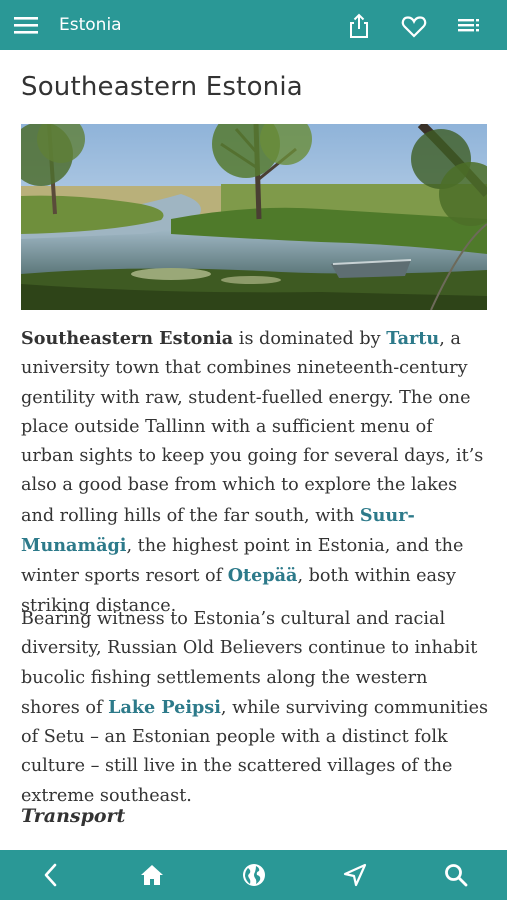 The height and width of the screenshot is (900, 507). What do you see at coordinates (263, 575) in the screenshot?
I see `link-otepaa: Otepää` at bounding box center [263, 575].